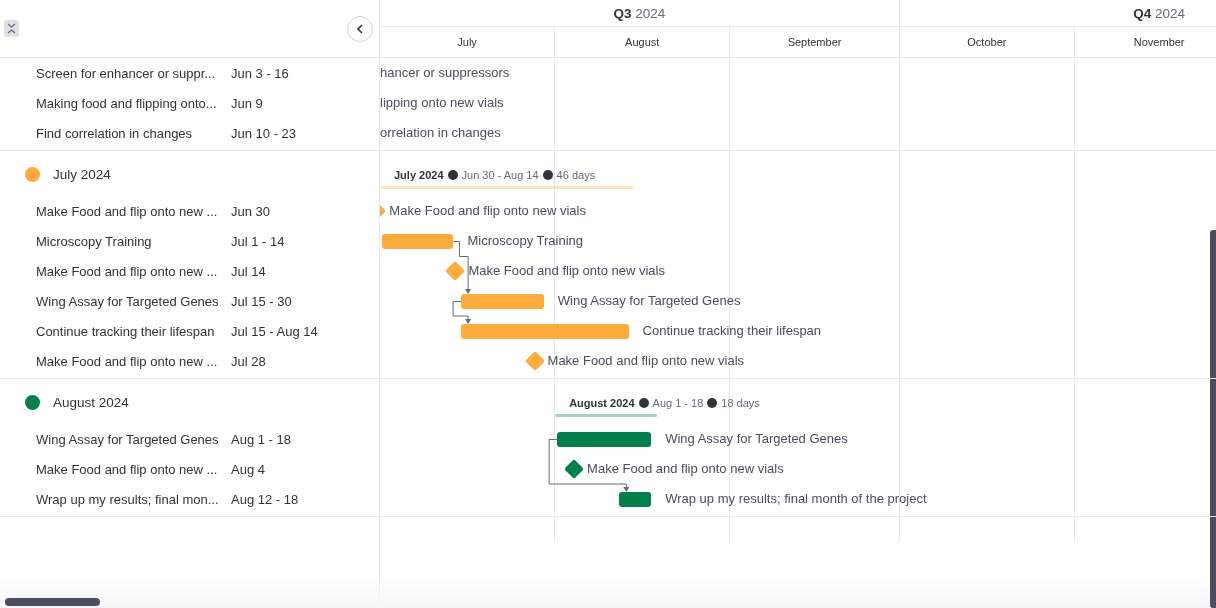  Describe the element at coordinates (133, 133) in the screenshot. I see `task-name: Find correlation in changes` at that location.